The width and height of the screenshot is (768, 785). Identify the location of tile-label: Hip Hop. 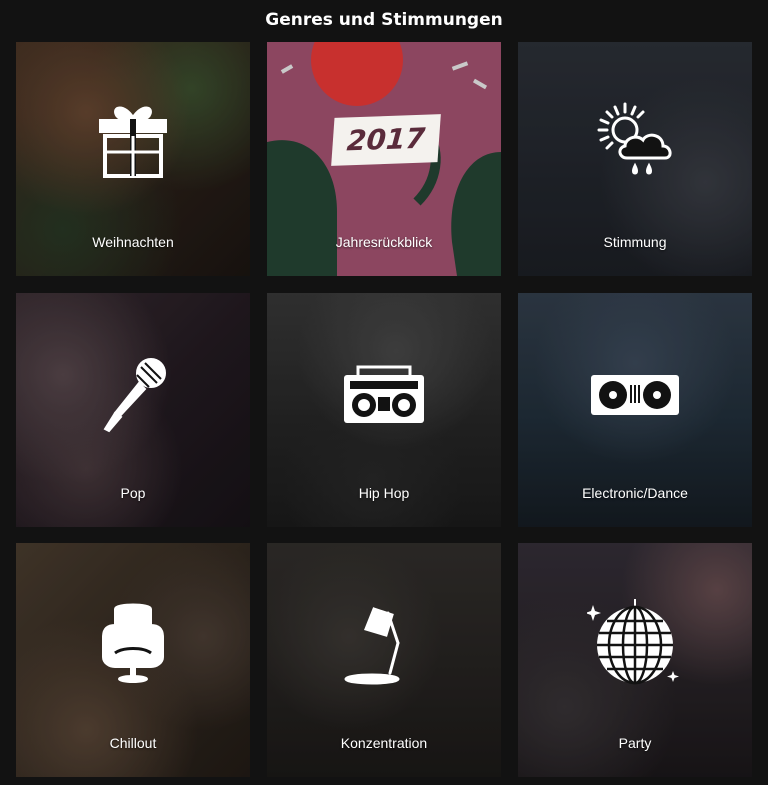
(384, 493).